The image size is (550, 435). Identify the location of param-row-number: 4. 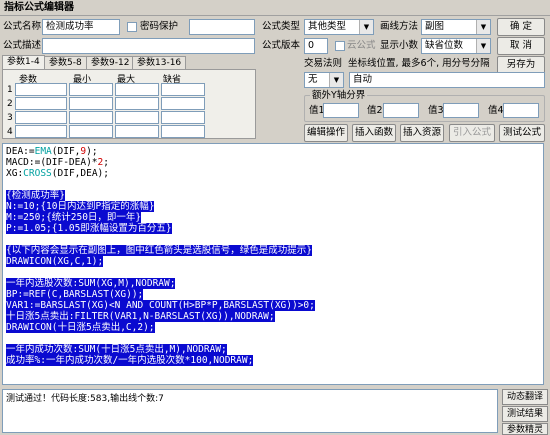
(10, 132).